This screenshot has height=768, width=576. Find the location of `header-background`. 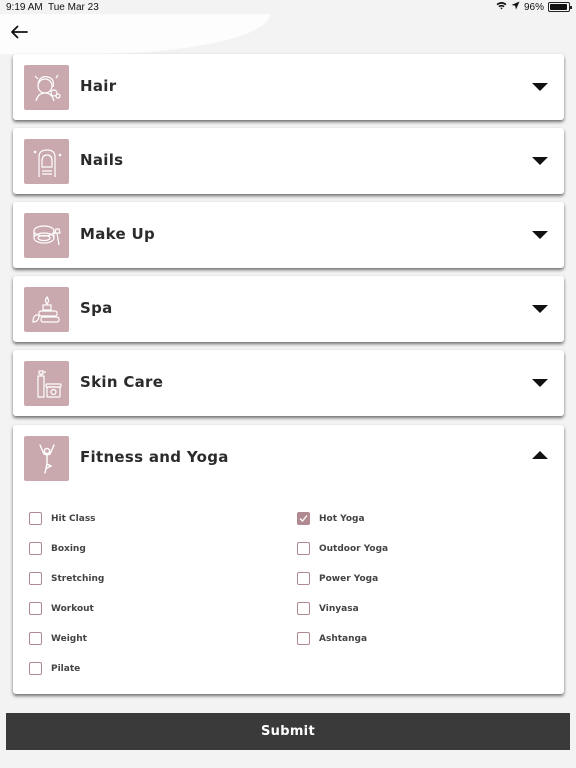

header-background is located at coordinates (135, 34).